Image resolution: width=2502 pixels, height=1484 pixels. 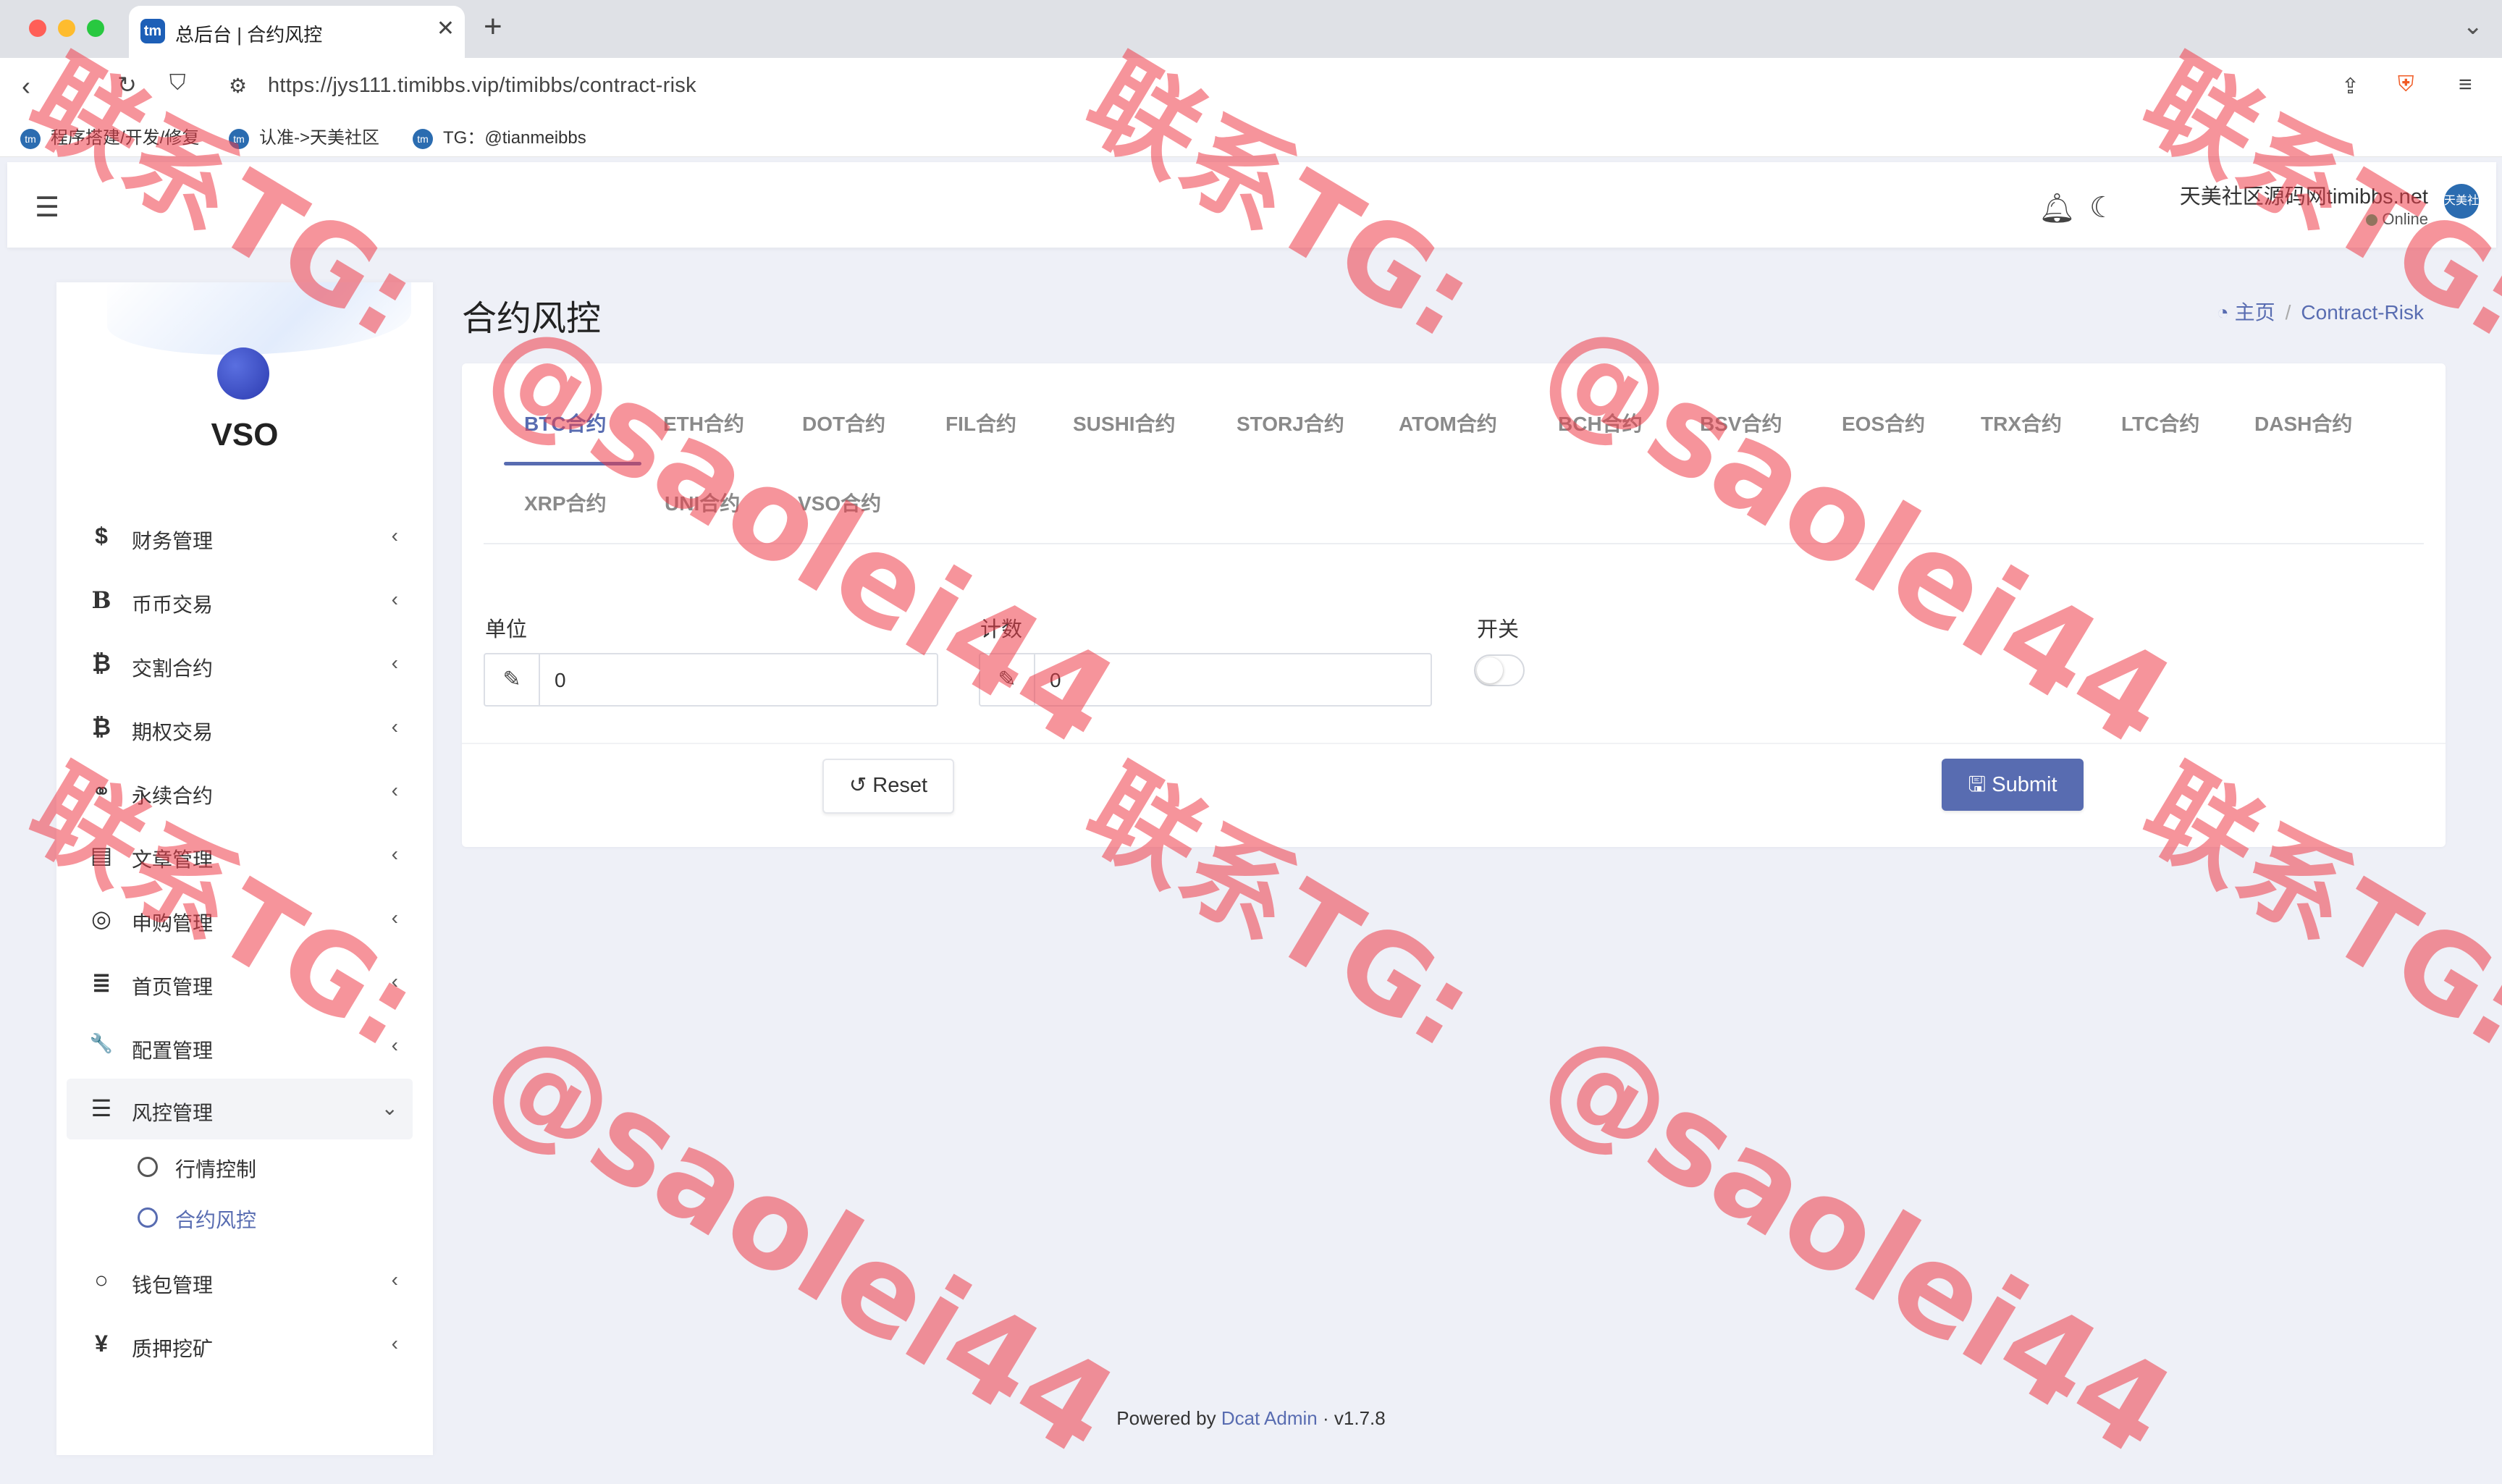 What do you see at coordinates (109, 136) in the screenshot?
I see `bookmark-item: tm 程序搭建/开发/修复` at bounding box center [109, 136].